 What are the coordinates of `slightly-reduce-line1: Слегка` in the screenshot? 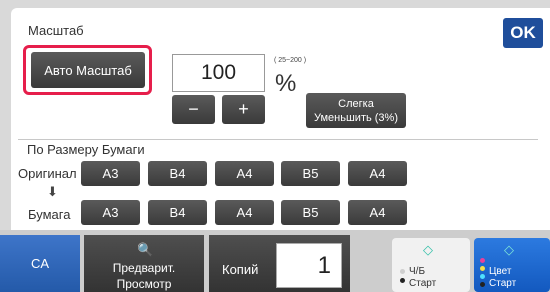 It's located at (356, 103).